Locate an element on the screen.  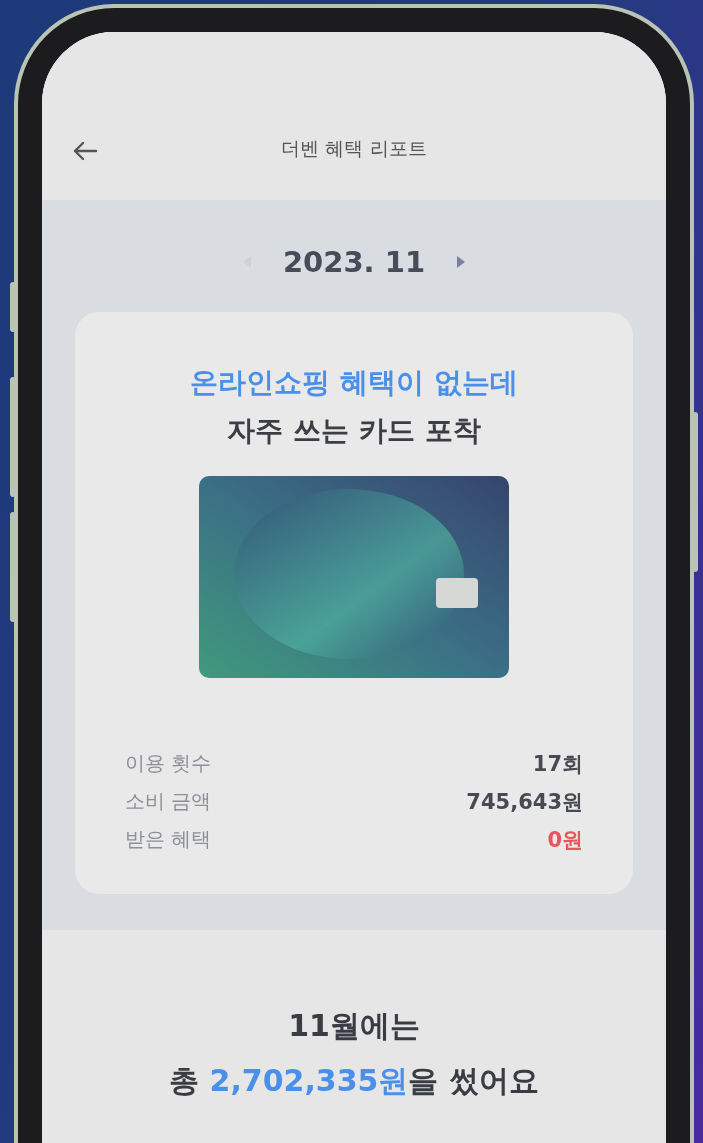
back-arrow-icon is located at coordinates (85, 151).